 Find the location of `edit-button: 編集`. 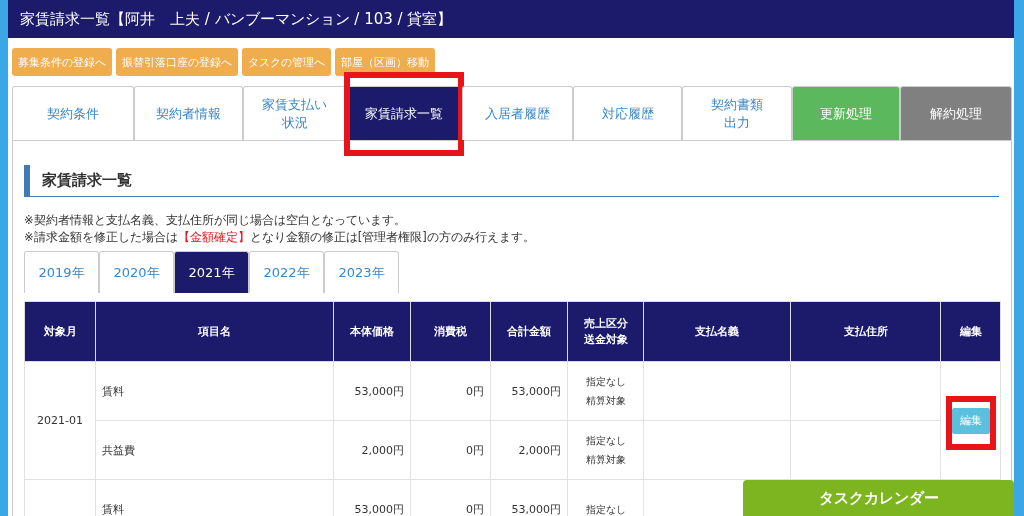

edit-button: 編集 is located at coordinates (970, 420).